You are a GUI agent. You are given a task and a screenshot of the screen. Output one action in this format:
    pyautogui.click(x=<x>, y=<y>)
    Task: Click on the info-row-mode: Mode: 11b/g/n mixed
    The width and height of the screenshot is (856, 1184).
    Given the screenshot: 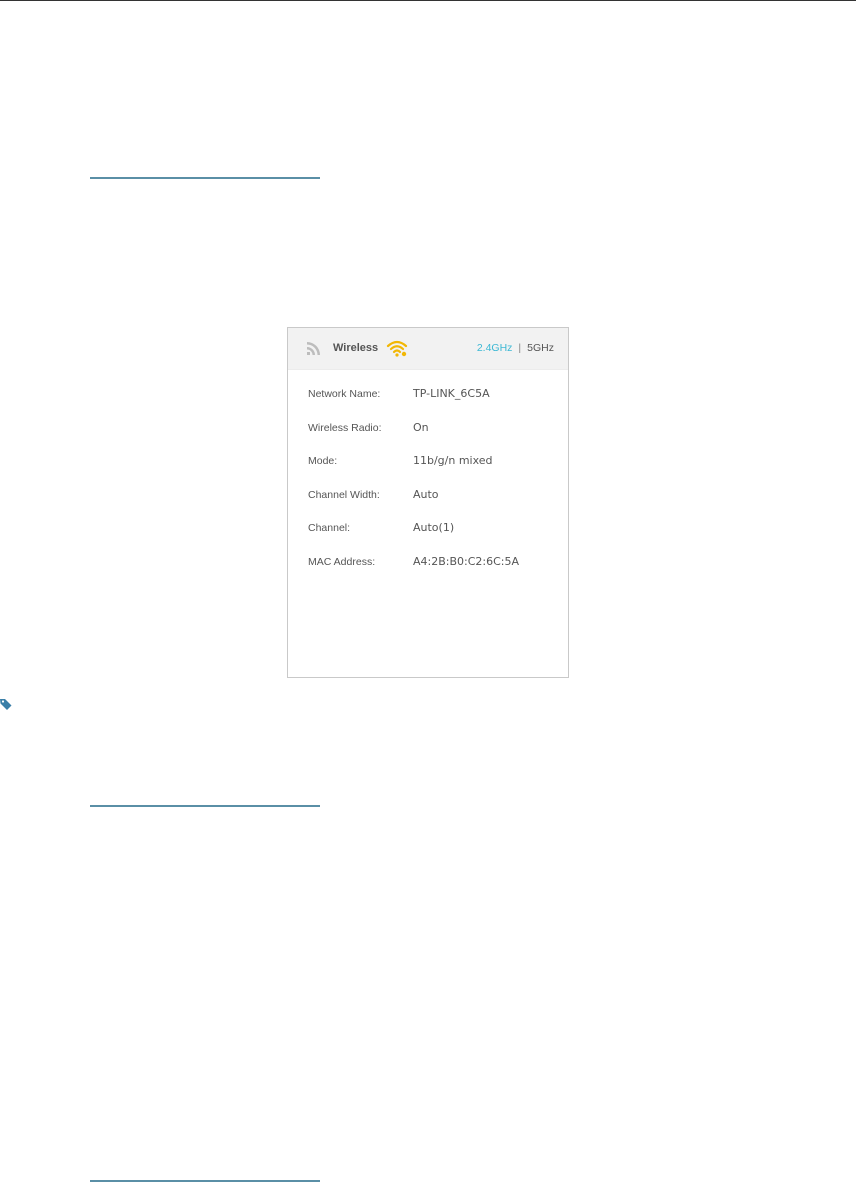 What is the action you would take?
    pyautogui.click(x=433, y=468)
    